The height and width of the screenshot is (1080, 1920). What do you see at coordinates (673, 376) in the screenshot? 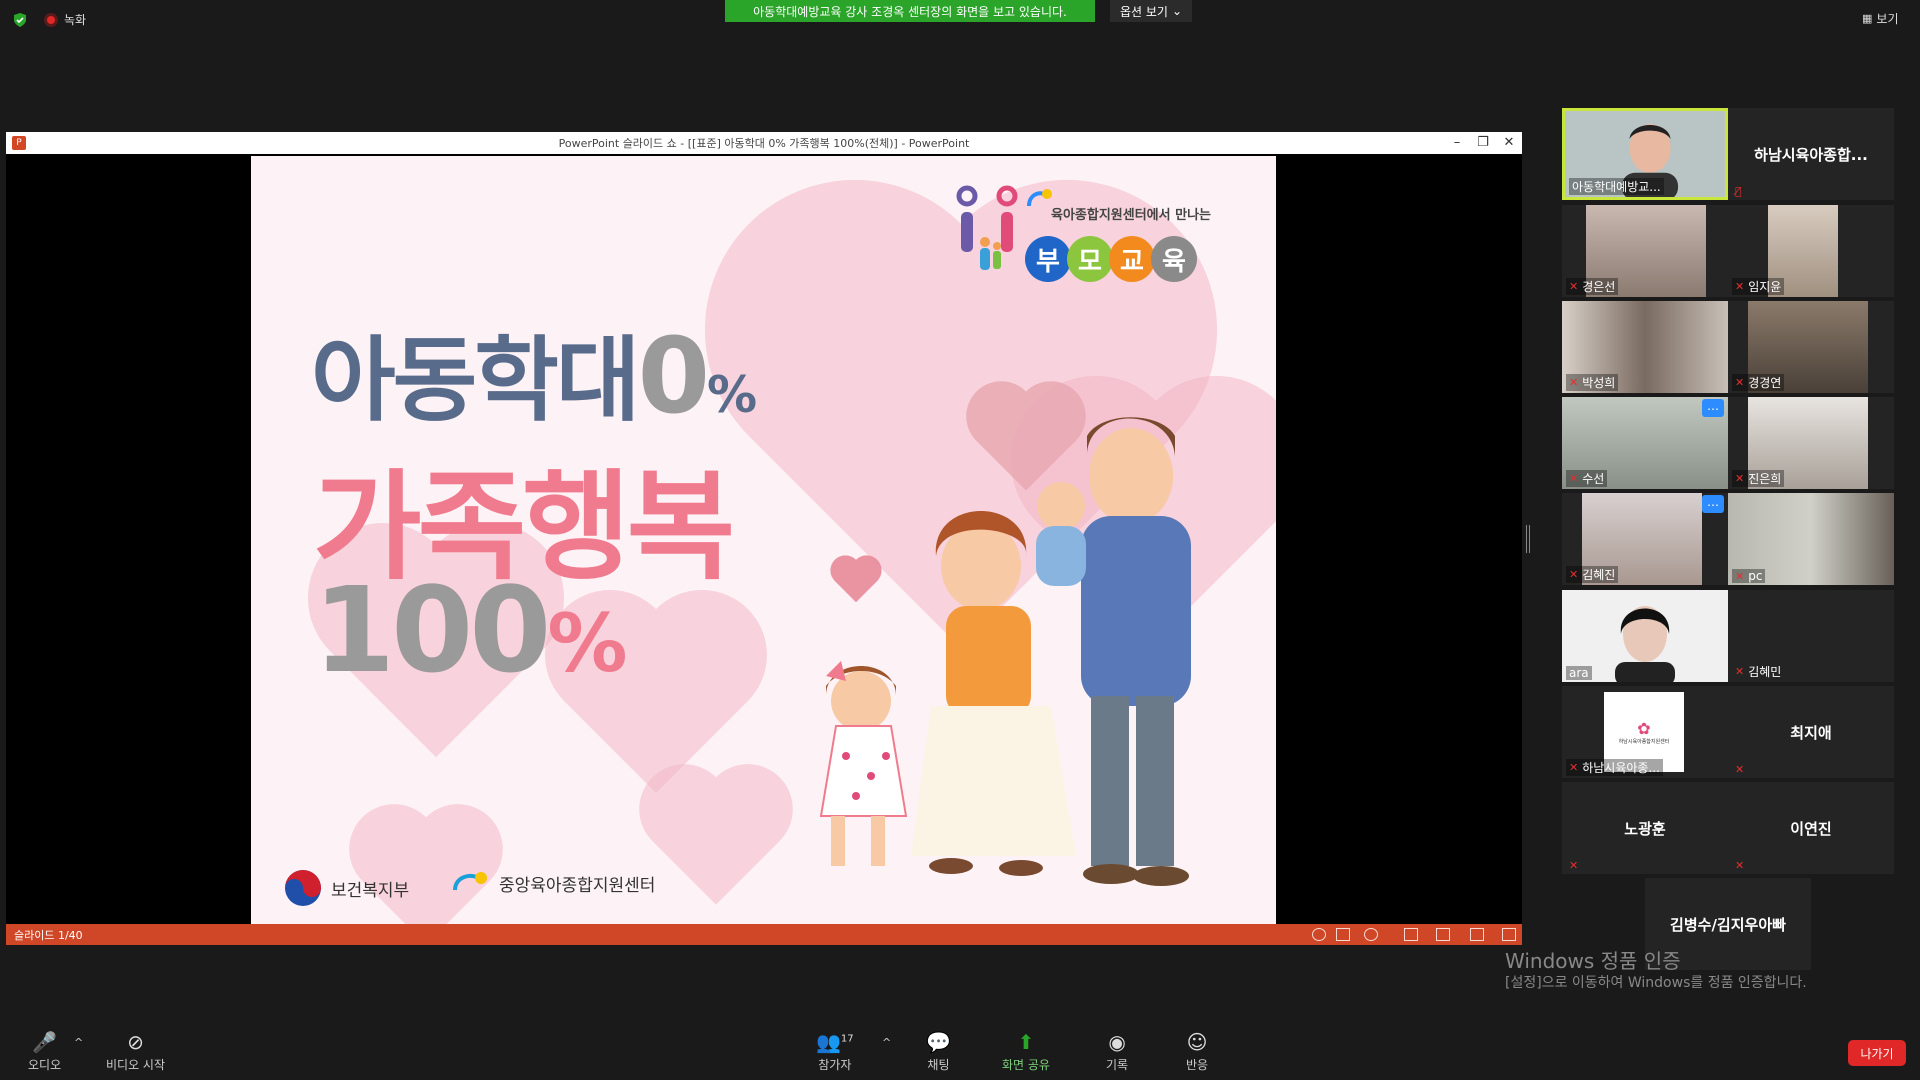
I see `line1-zero: 0` at bounding box center [673, 376].